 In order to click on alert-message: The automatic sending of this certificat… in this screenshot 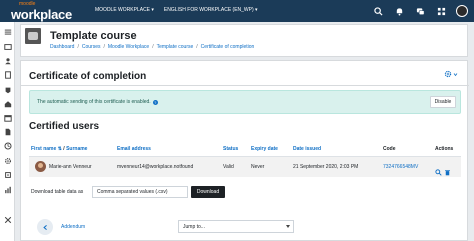, I will do `click(97, 102)`.